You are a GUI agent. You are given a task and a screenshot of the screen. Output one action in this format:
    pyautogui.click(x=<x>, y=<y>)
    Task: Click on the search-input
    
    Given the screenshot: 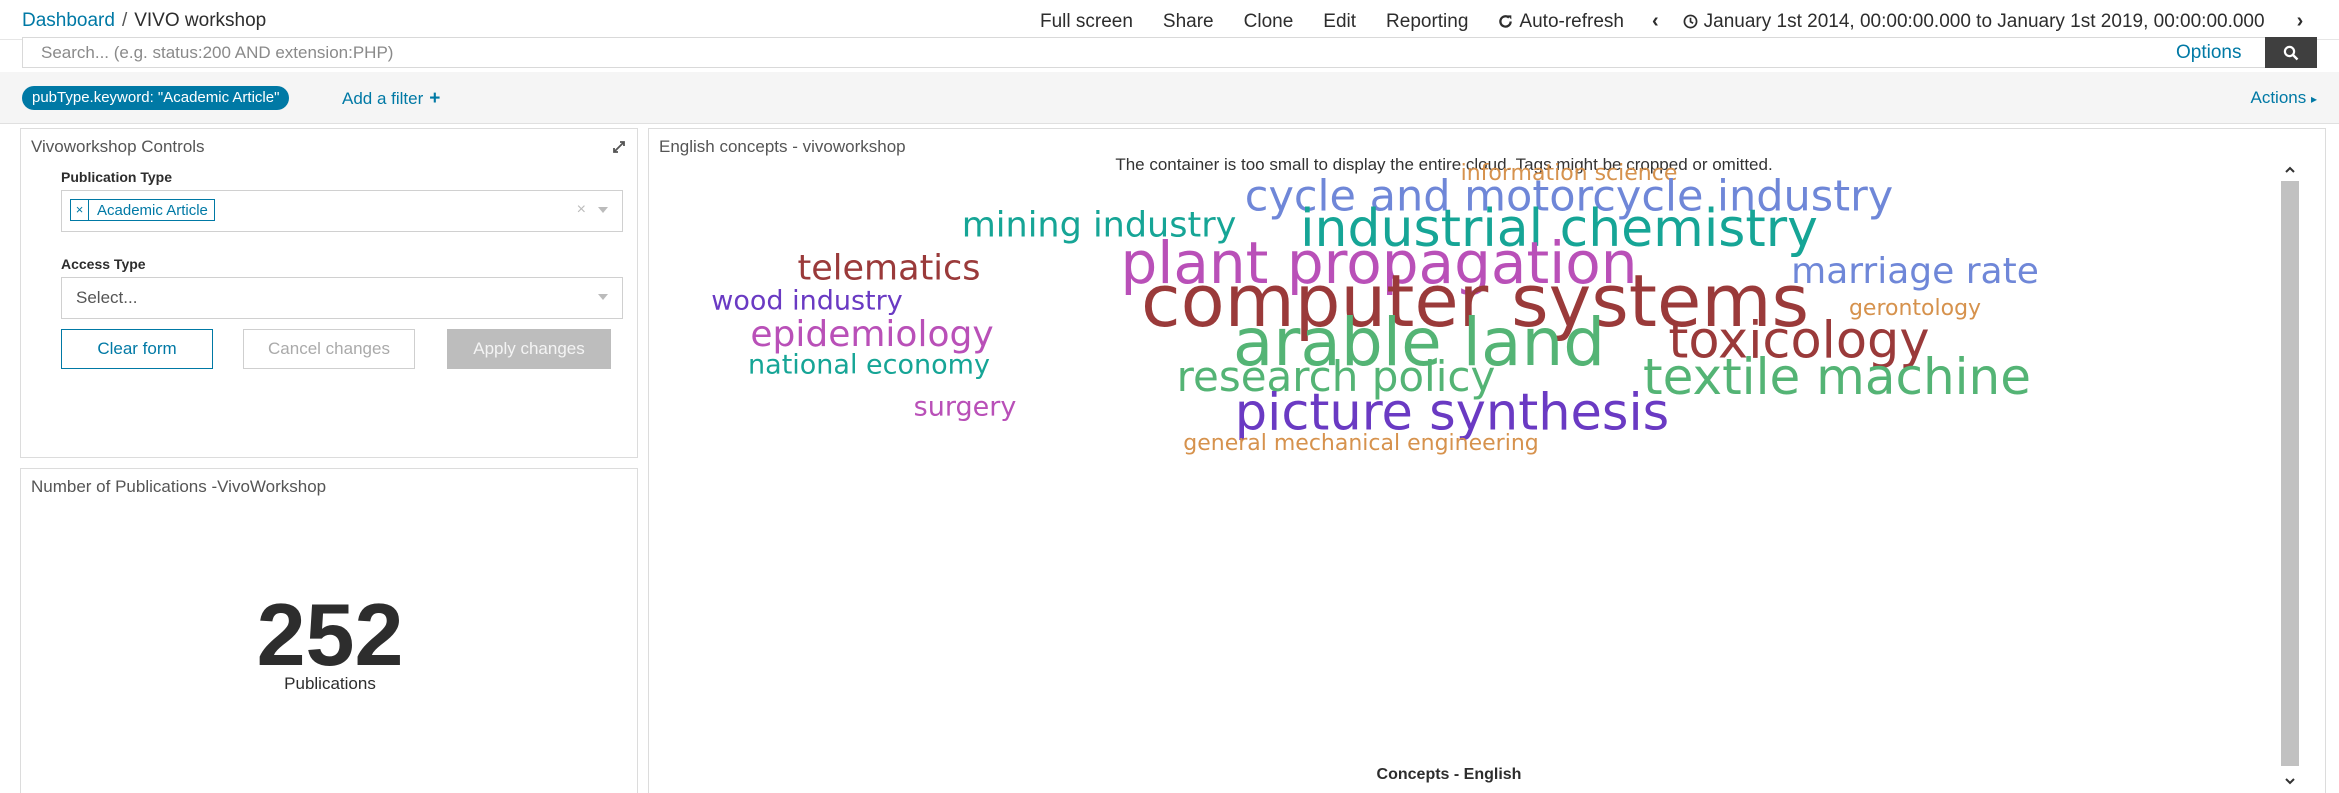 What is the action you would take?
    pyautogui.click(x=1073, y=52)
    